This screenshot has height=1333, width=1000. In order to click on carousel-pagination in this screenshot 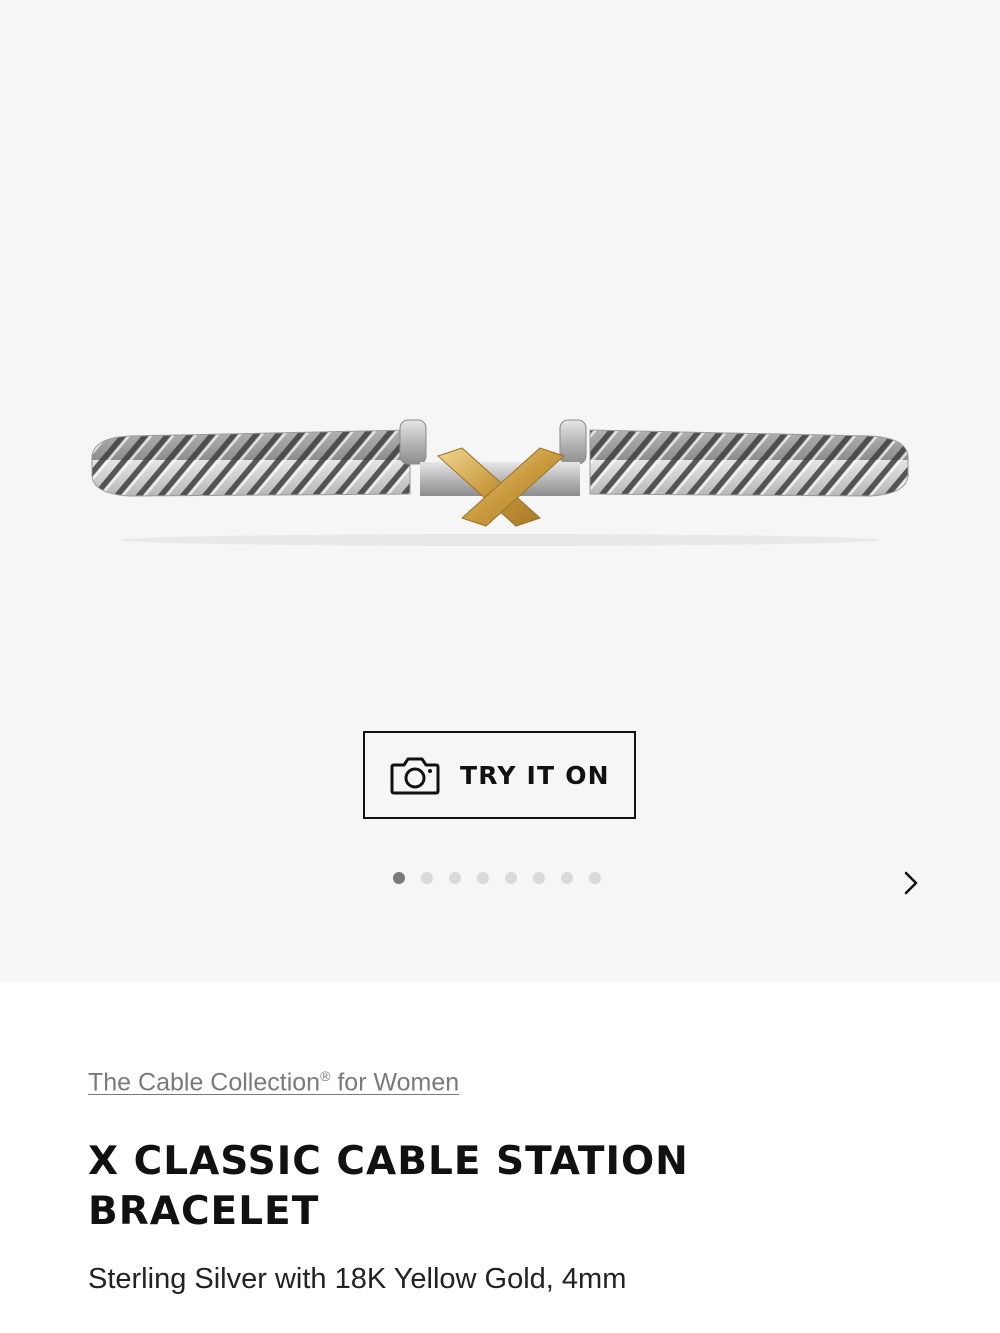, I will do `click(497, 878)`.